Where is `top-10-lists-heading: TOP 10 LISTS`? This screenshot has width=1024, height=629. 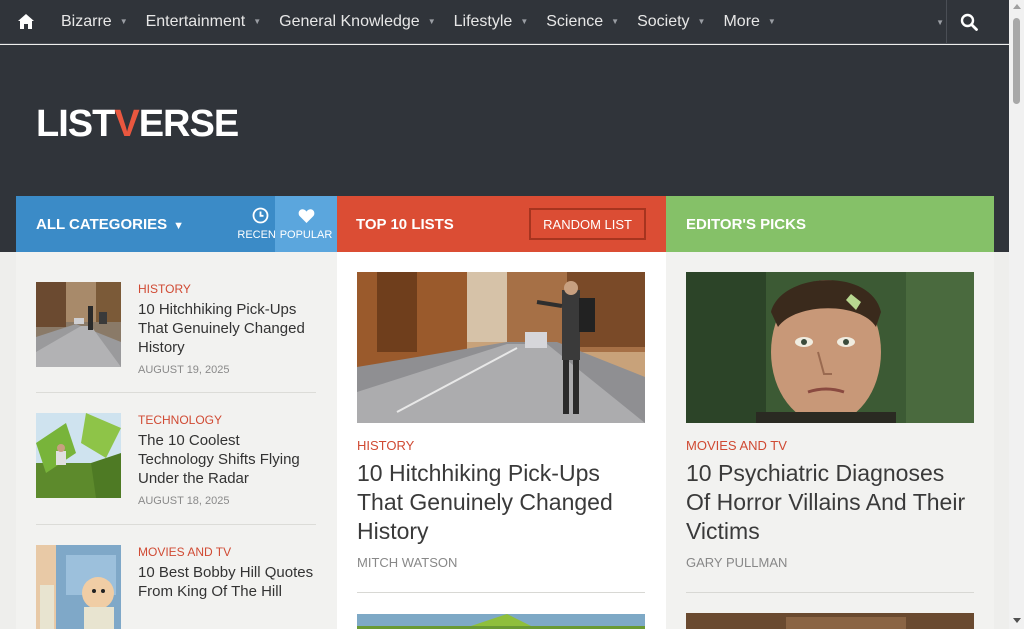
top-10-lists-heading: TOP 10 LISTS is located at coordinates (405, 224).